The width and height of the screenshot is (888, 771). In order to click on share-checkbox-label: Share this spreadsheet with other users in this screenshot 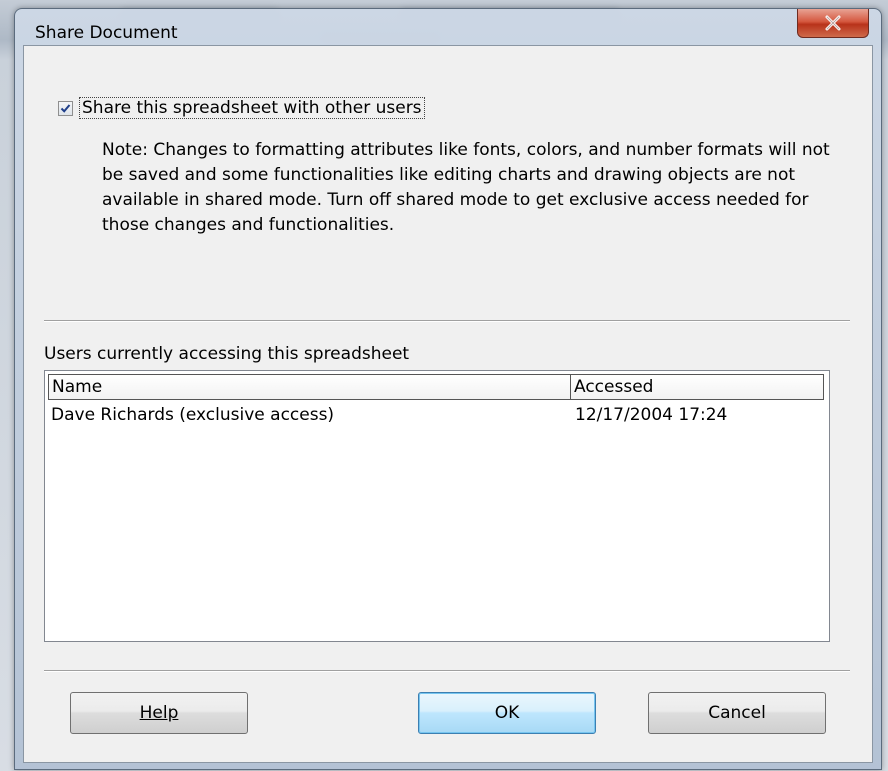, I will do `click(252, 108)`.